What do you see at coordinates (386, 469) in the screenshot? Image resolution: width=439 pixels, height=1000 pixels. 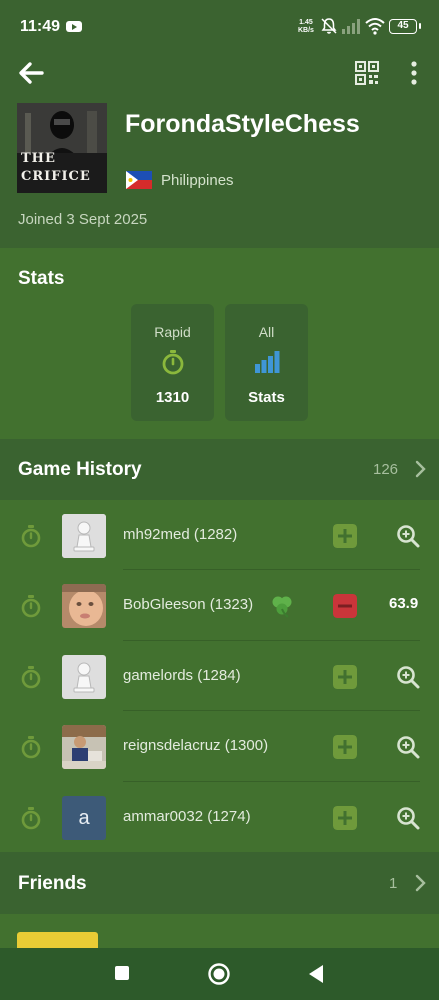 I see `game-history-count: 126` at bounding box center [386, 469].